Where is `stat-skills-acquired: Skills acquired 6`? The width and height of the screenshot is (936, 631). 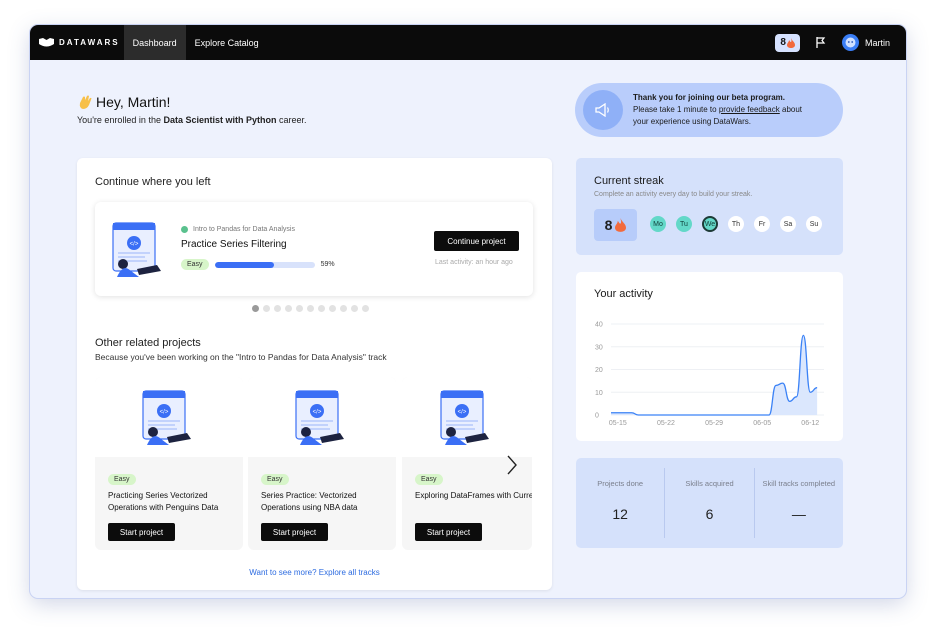 stat-skills-acquired: Skills acquired 6 is located at coordinates (710, 503).